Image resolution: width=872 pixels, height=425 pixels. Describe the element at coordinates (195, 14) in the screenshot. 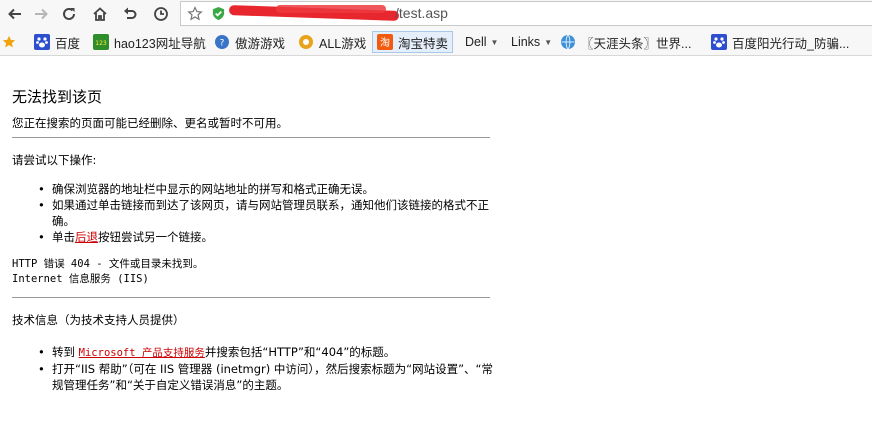

I see `bookmark-star-icon` at that location.